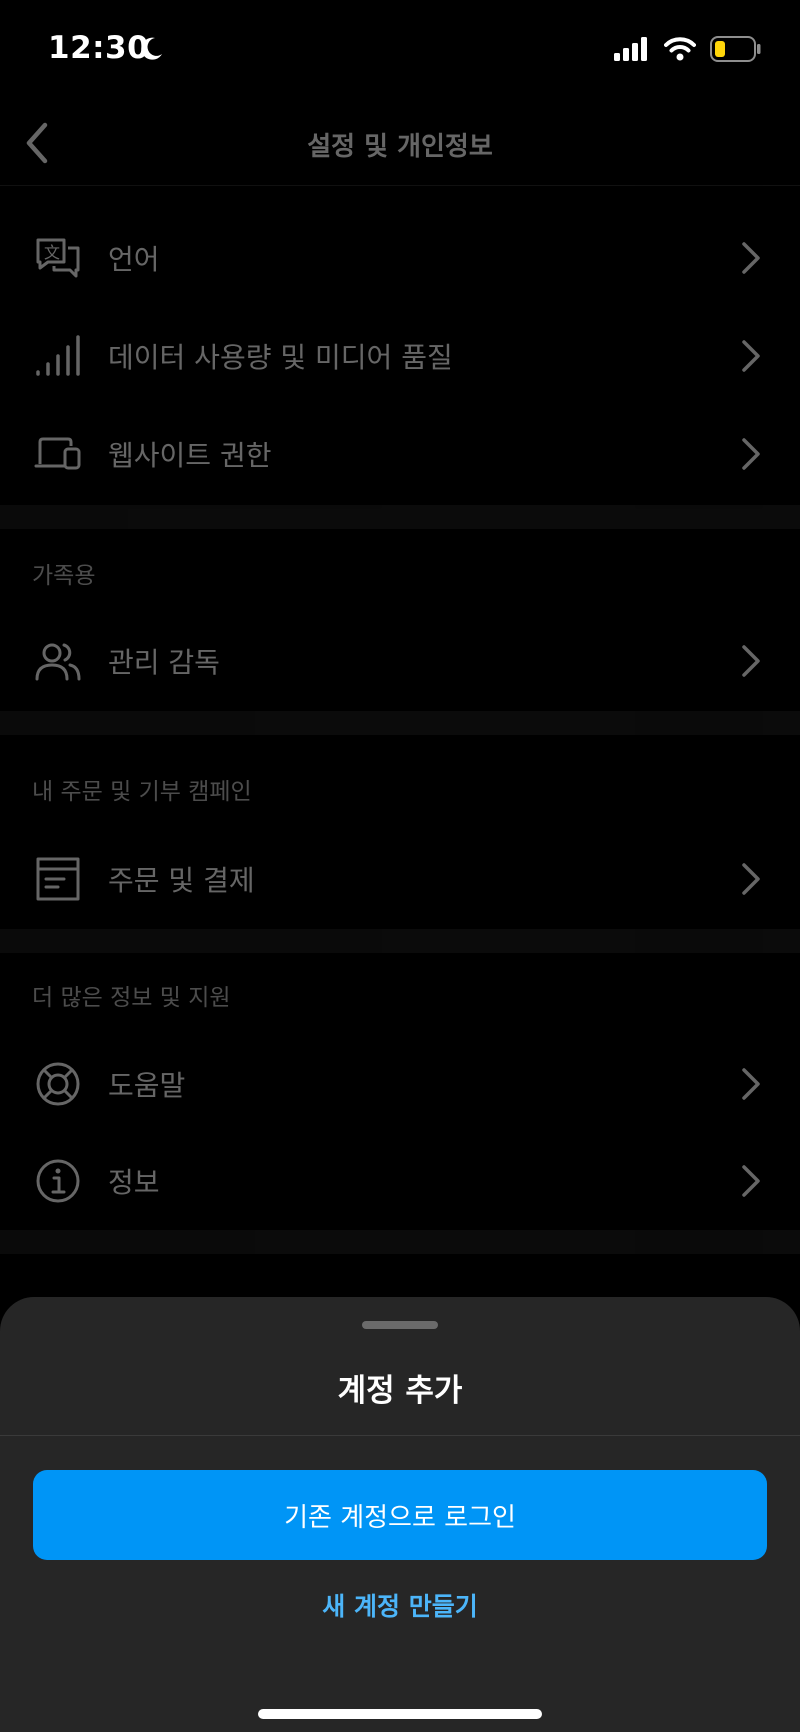 This screenshot has height=1732, width=800. Describe the element at coordinates (64, 576) in the screenshot. I see `section-header-family: 가족용` at that location.